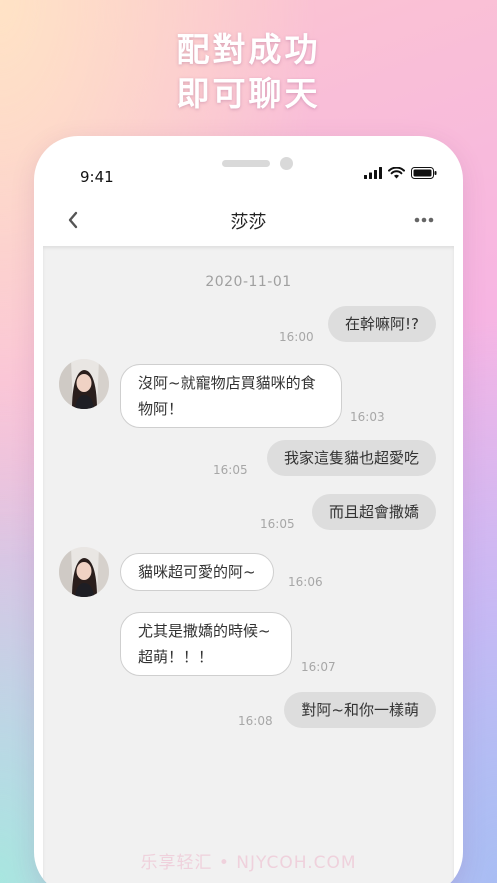  Describe the element at coordinates (248, 93) in the screenshot. I see `promo-line-2: 即可聊天` at that location.